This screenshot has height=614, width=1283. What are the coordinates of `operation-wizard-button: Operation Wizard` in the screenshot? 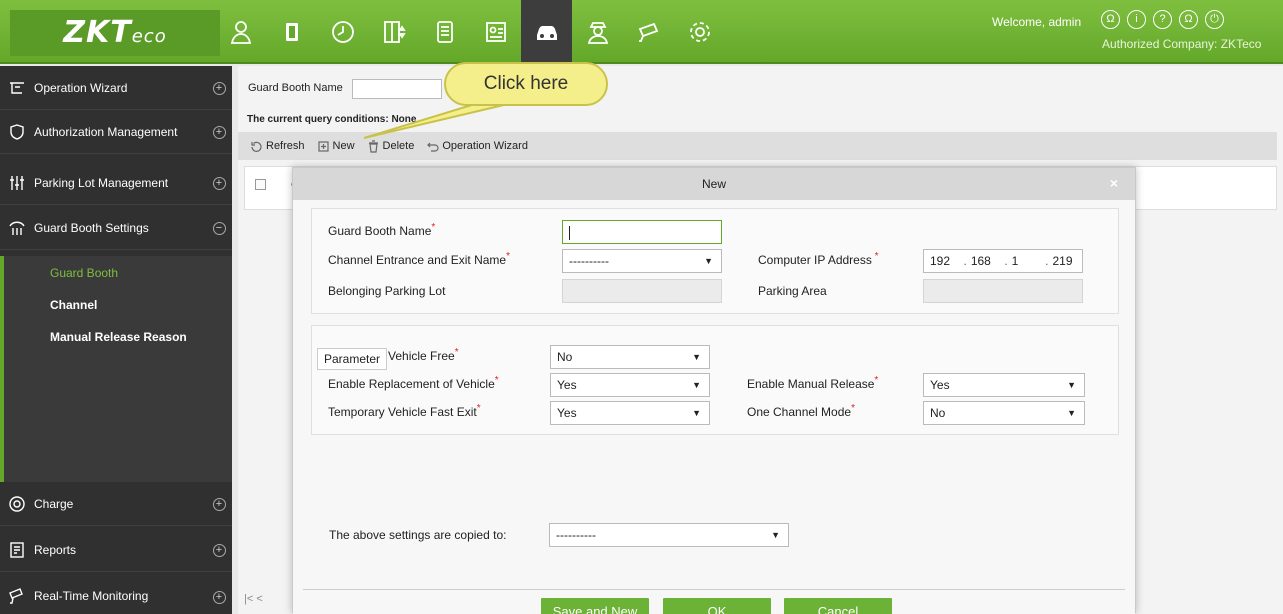 It's located at (477, 146).